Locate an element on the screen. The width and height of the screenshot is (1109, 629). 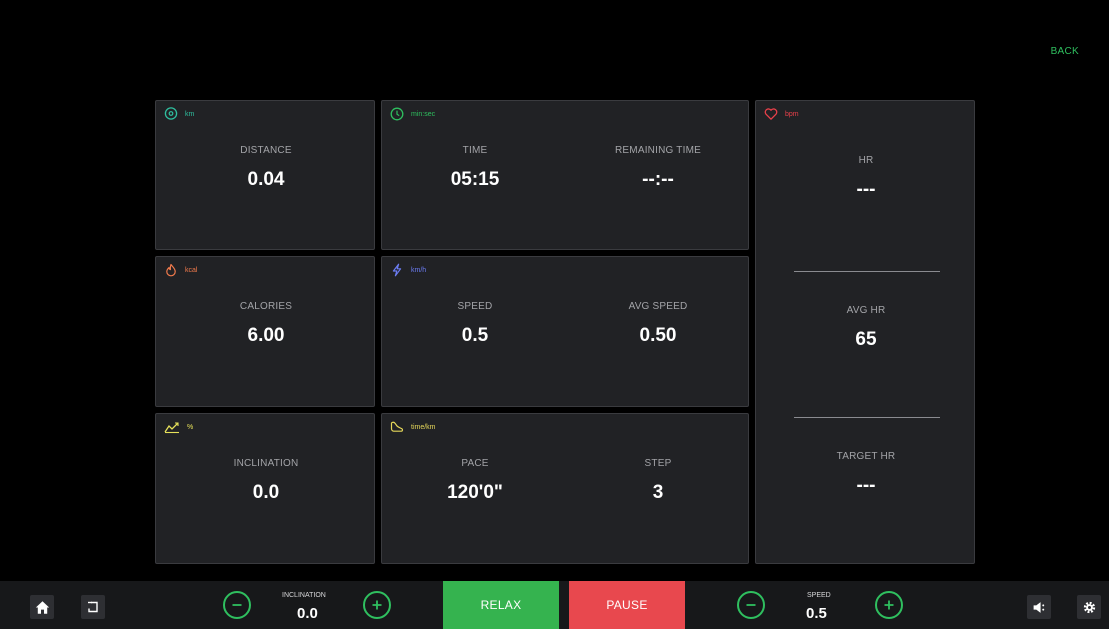
pace-unit: time/km is located at coordinates (423, 427).